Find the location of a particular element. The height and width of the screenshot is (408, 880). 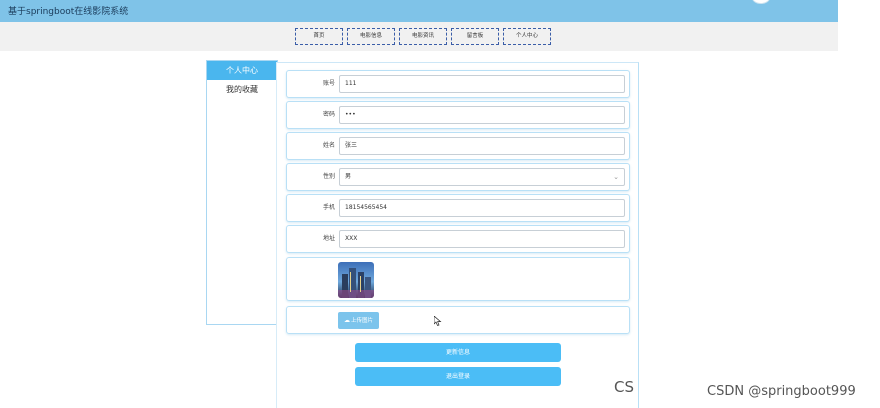

gender-value: 男 is located at coordinates (348, 176).